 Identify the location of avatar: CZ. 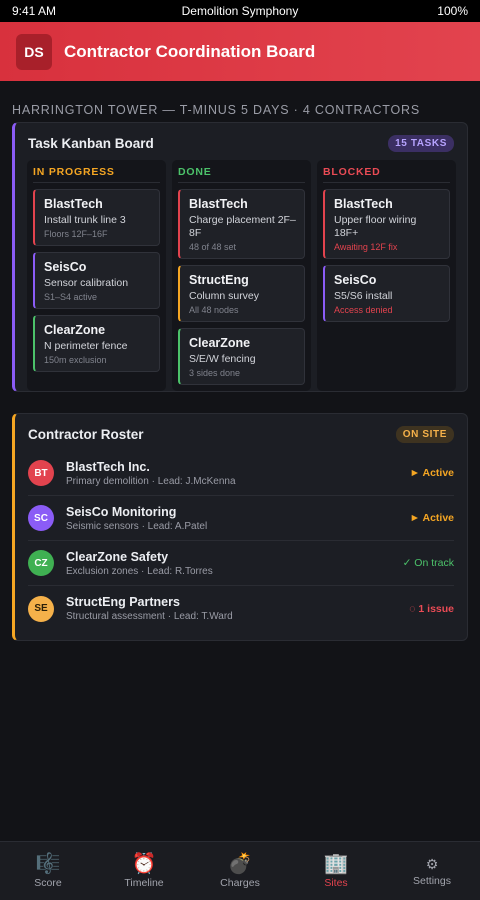
(41, 563).